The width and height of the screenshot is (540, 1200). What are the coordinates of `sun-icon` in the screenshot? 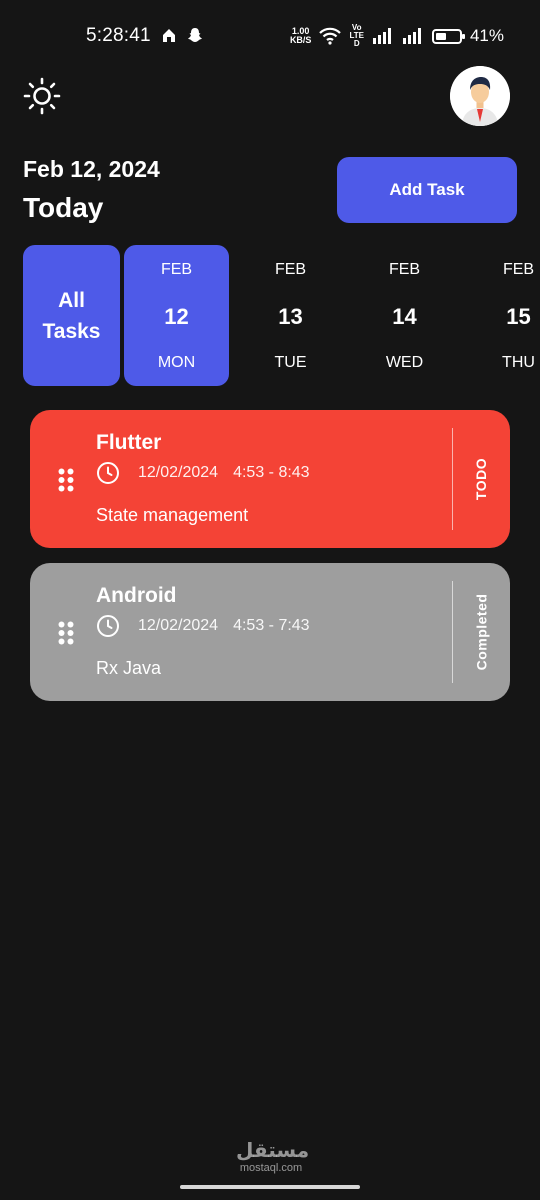 It's located at (42, 96).